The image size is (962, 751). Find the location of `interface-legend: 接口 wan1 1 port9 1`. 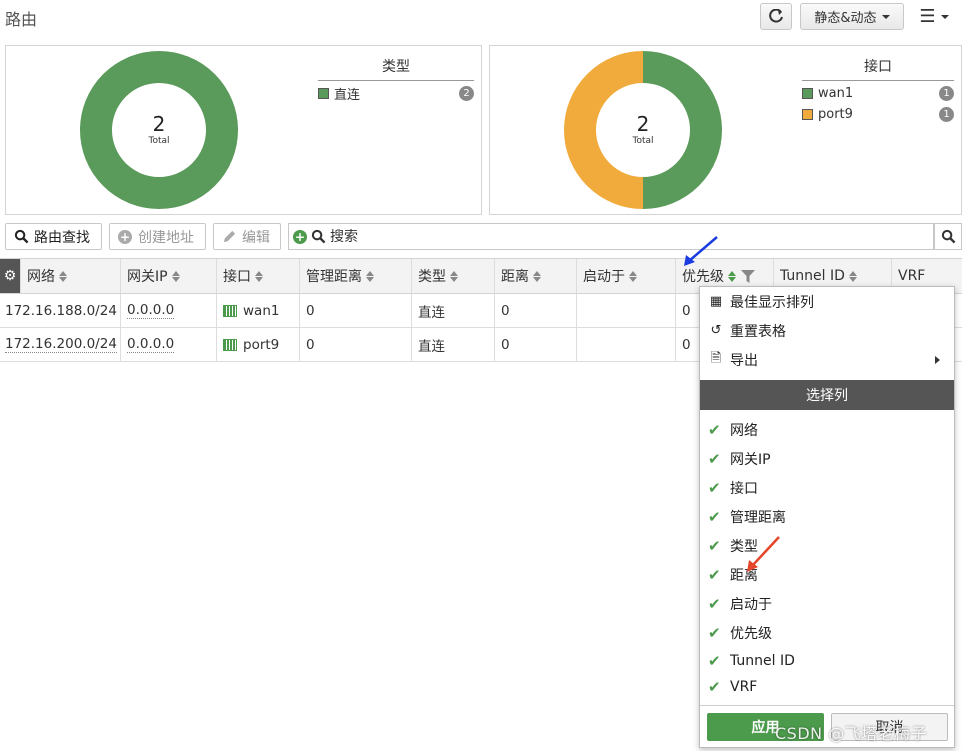

interface-legend: 接口 wan1 1 port9 1 is located at coordinates (878, 89).